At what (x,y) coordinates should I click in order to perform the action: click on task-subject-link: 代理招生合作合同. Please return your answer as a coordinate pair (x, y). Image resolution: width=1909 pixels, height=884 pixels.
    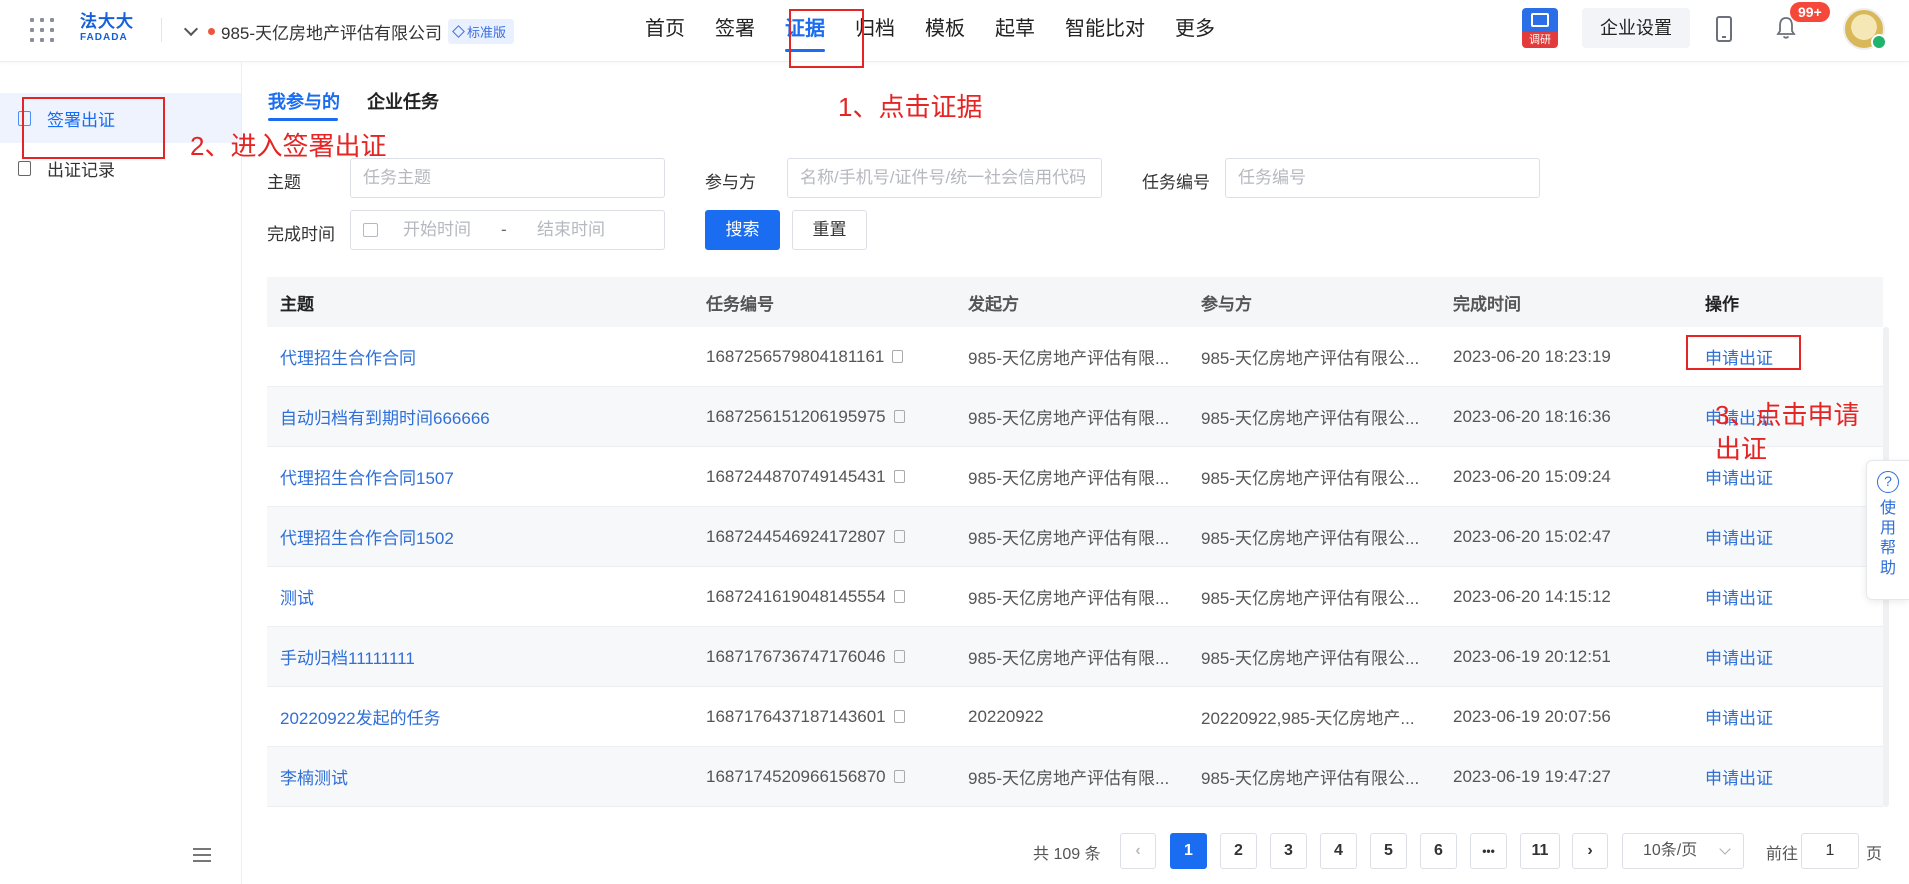
    Looking at the image, I should click on (348, 358).